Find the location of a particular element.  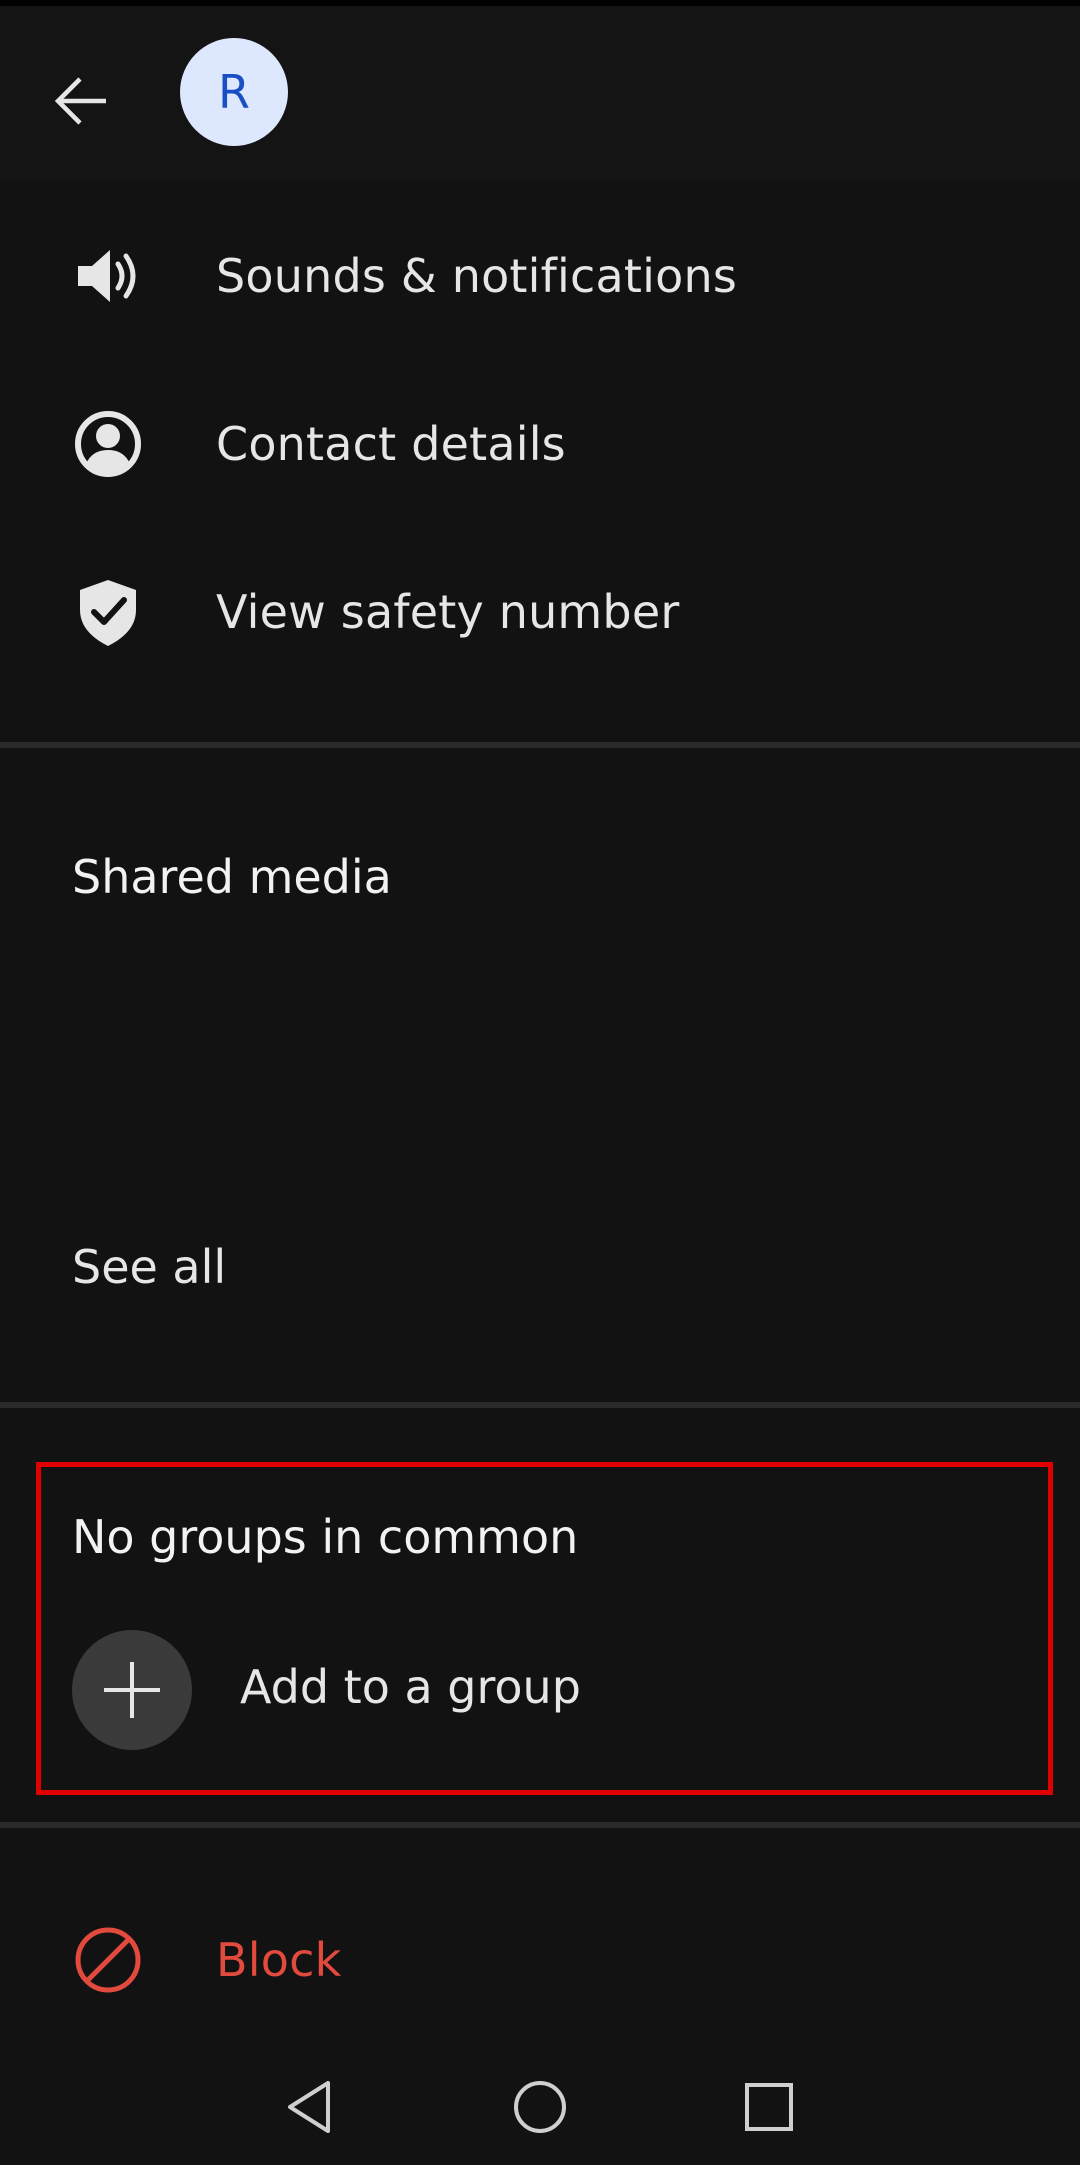

nav-recents-button is located at coordinates (769, 2107).